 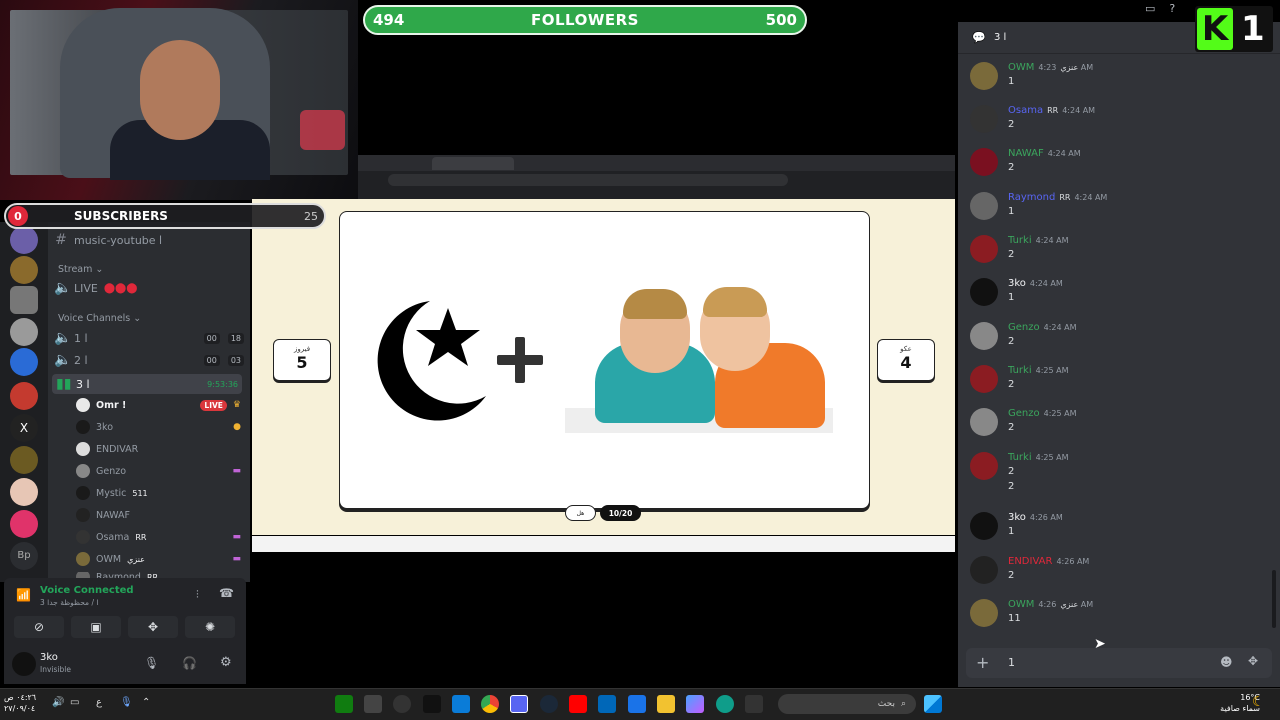 I want to click on message-author: NAWAF 4:24 AM, so click(x=1044, y=153).